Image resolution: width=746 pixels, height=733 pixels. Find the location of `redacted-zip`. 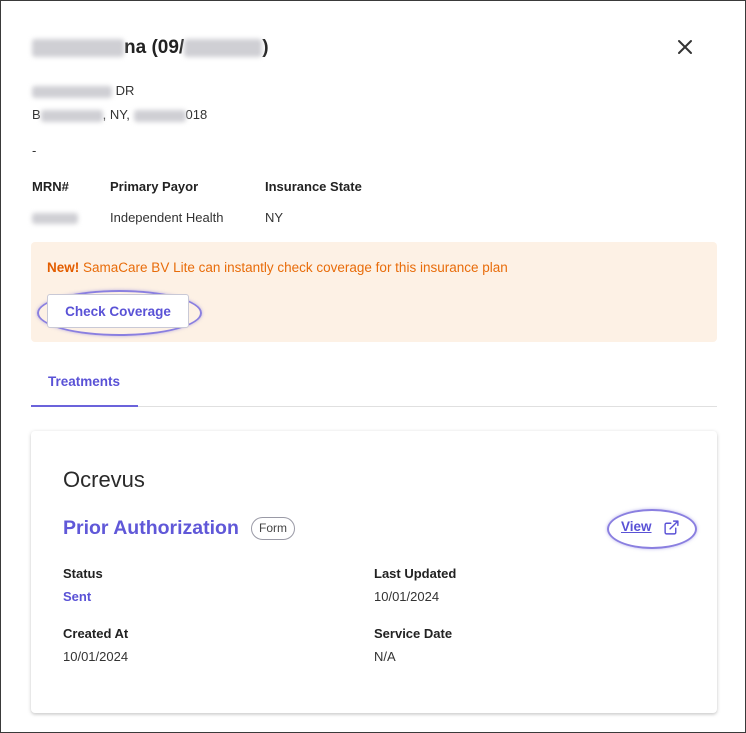

redacted-zip is located at coordinates (159, 115).